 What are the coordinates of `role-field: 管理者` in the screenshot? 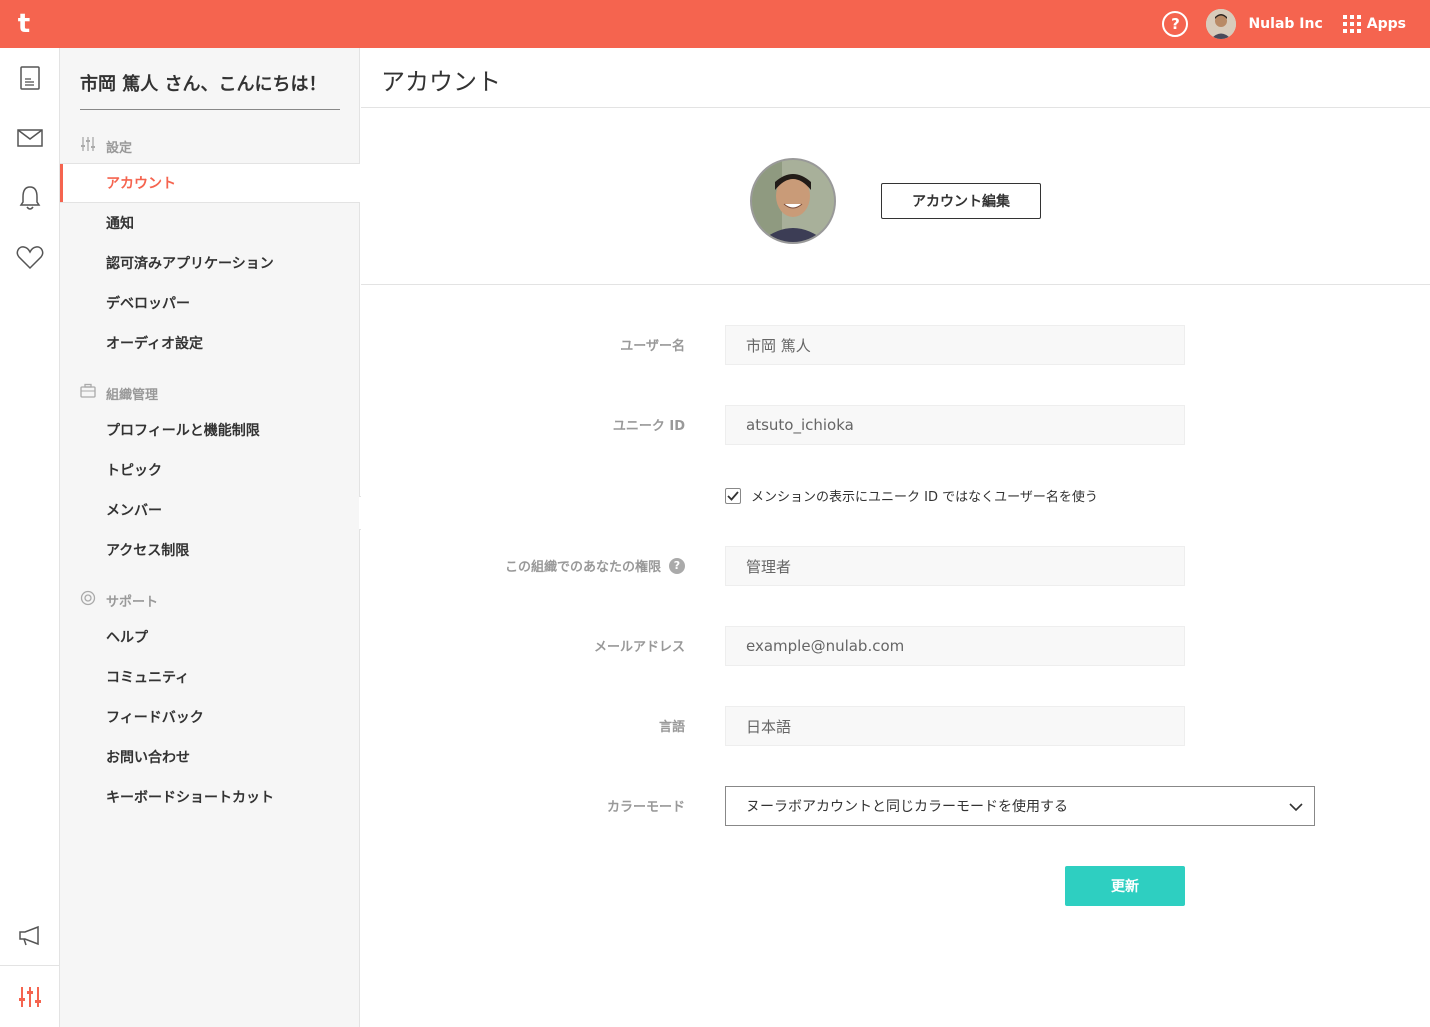 It's located at (955, 566).